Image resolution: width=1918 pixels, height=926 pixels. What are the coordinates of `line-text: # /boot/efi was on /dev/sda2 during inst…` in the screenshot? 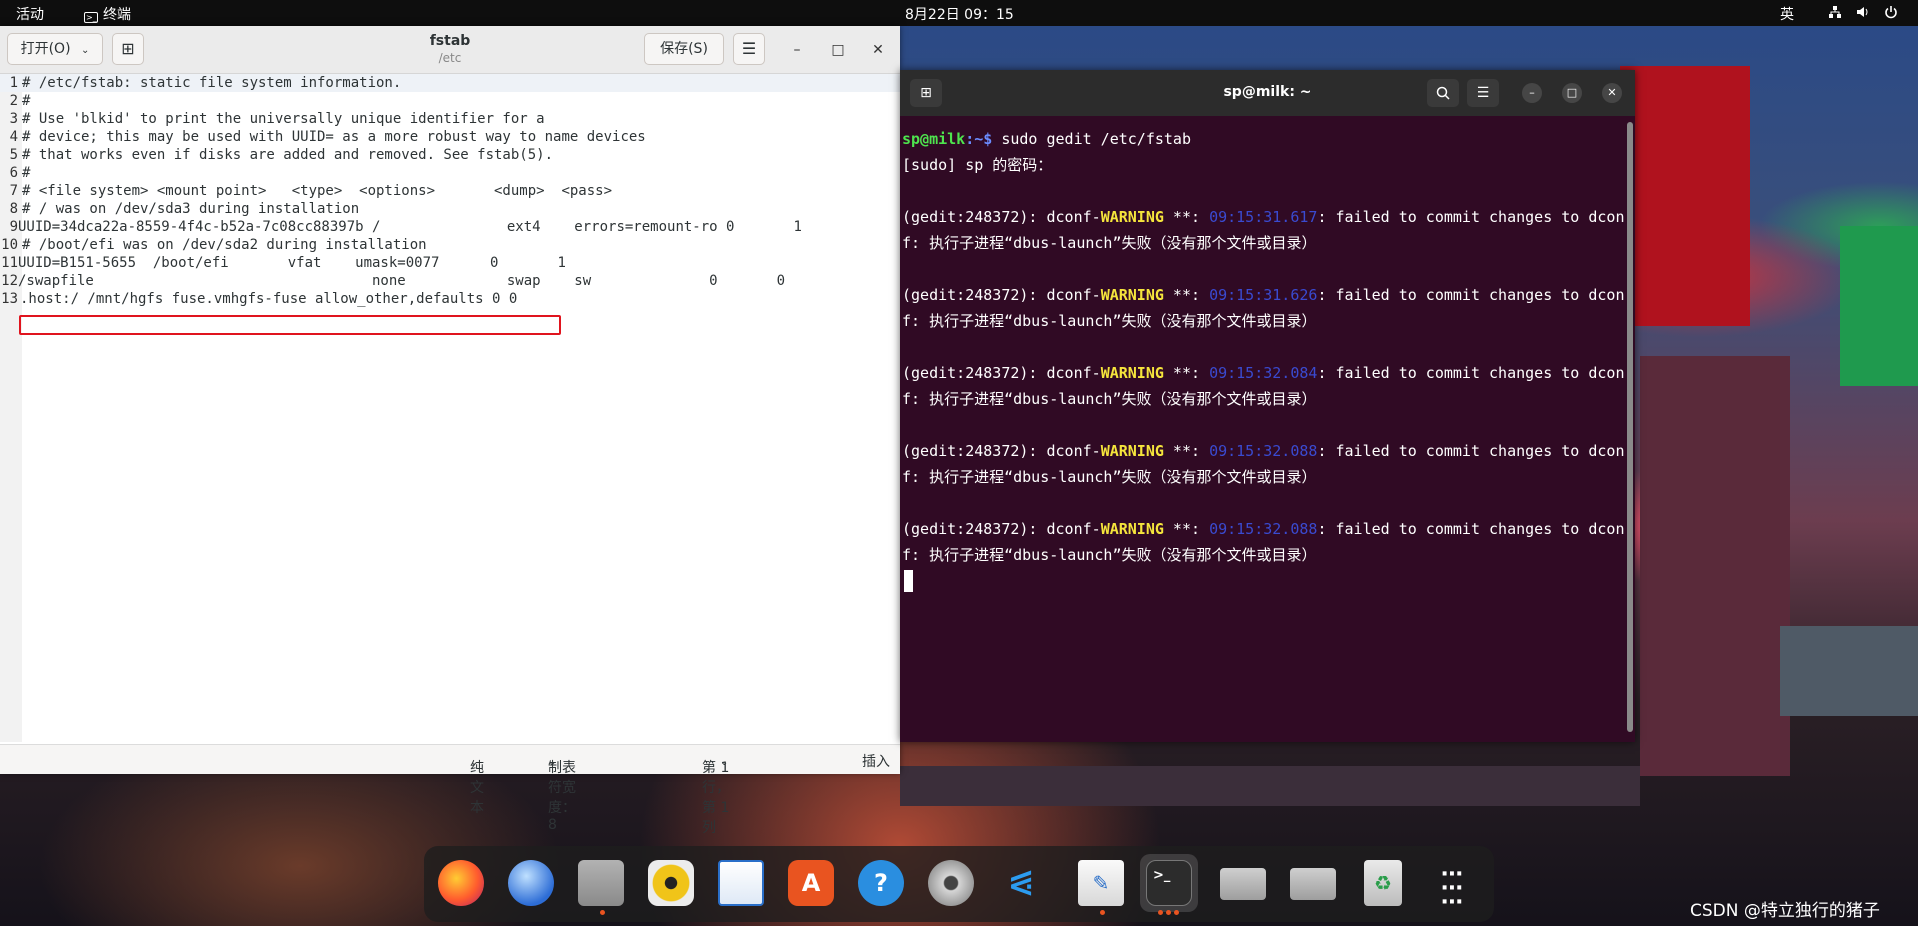 It's located at (224, 245).